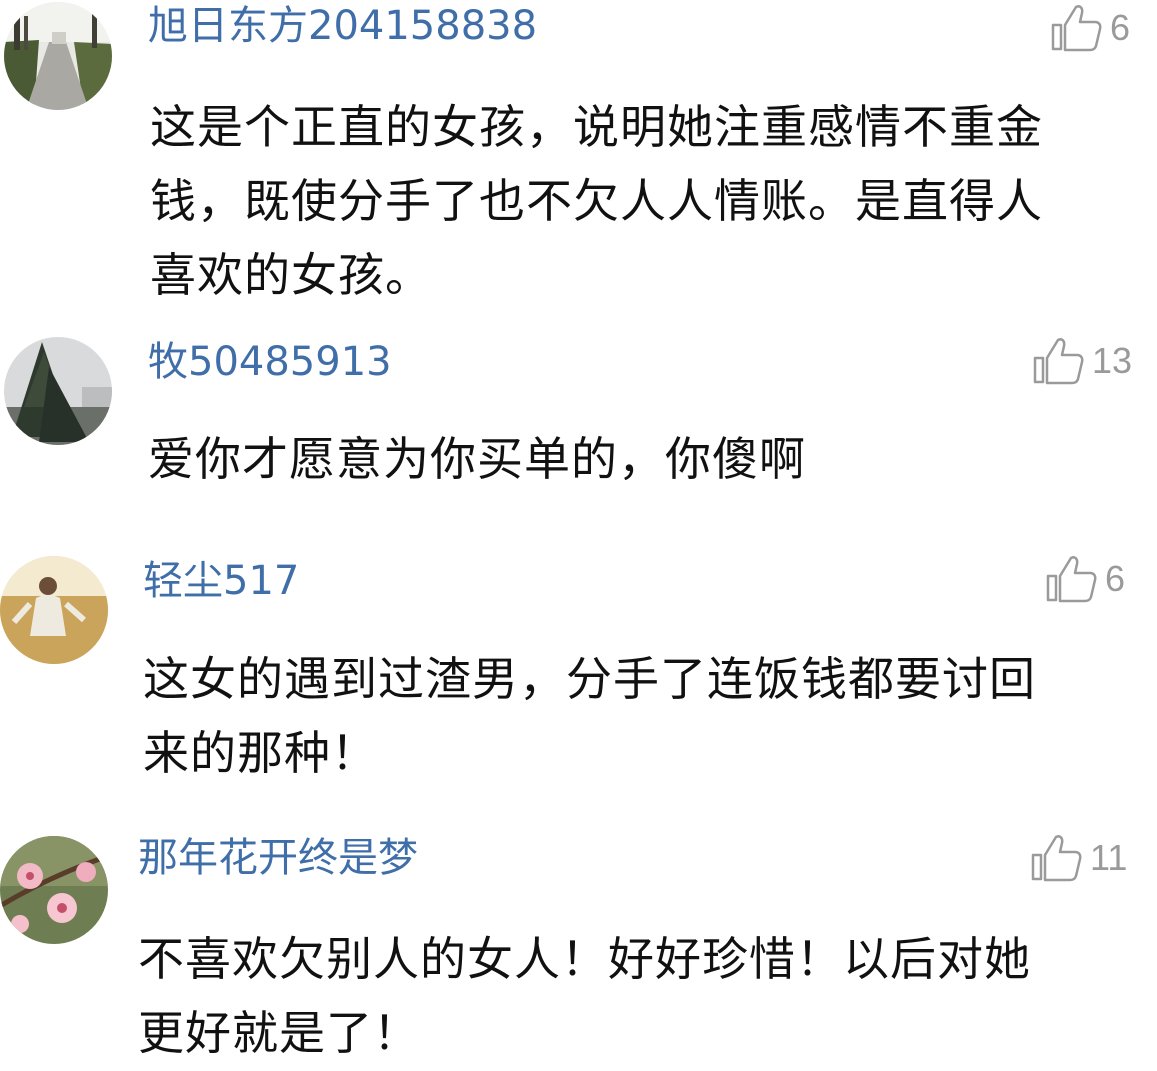 This screenshot has width=1157, height=1071. I want to click on username: 牧50485913, so click(270, 362).